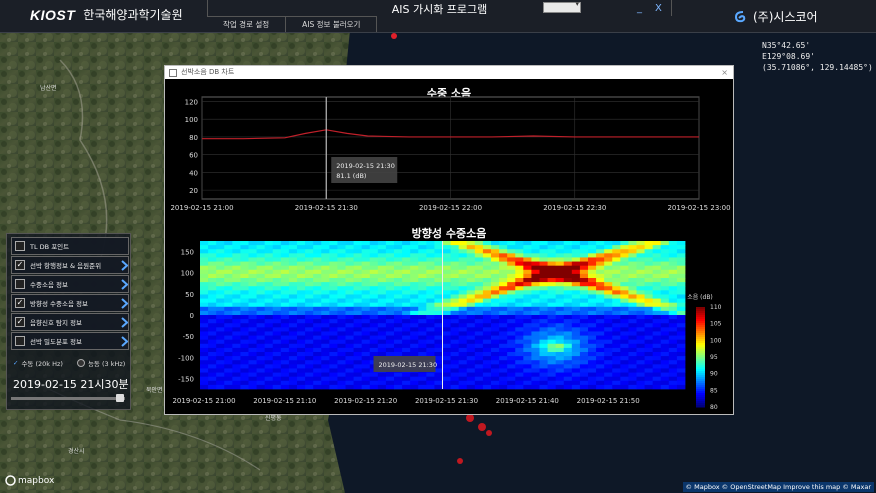 This screenshot has height=493, width=876. What do you see at coordinates (70, 303) in the screenshot?
I see `layer-item: ✓ 방향성 수중소음 정보` at bounding box center [70, 303].